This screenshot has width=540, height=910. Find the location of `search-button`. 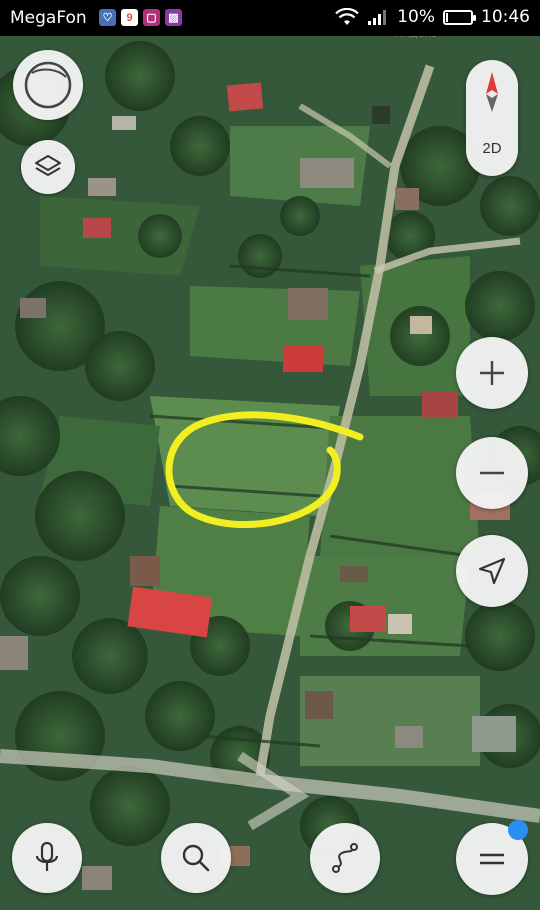

search-button is located at coordinates (196, 858).